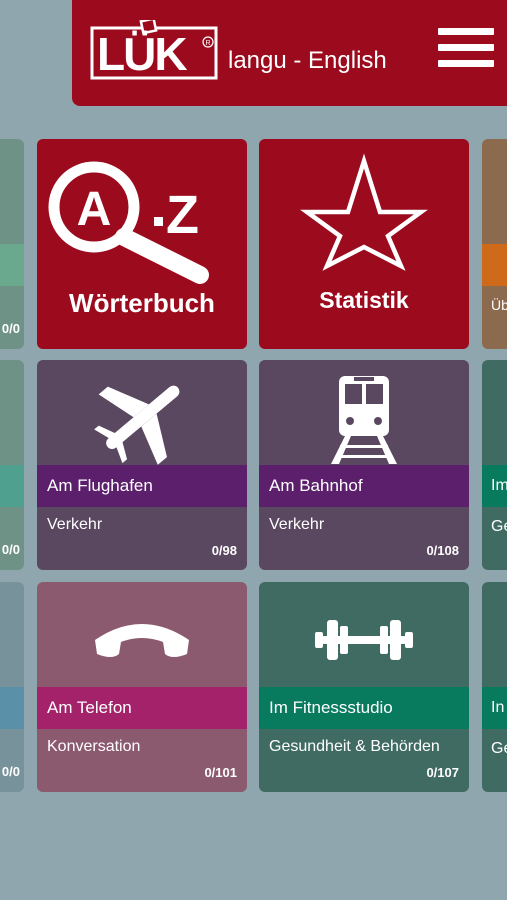  I want to click on topic-title: Am Telefon, so click(142, 708).